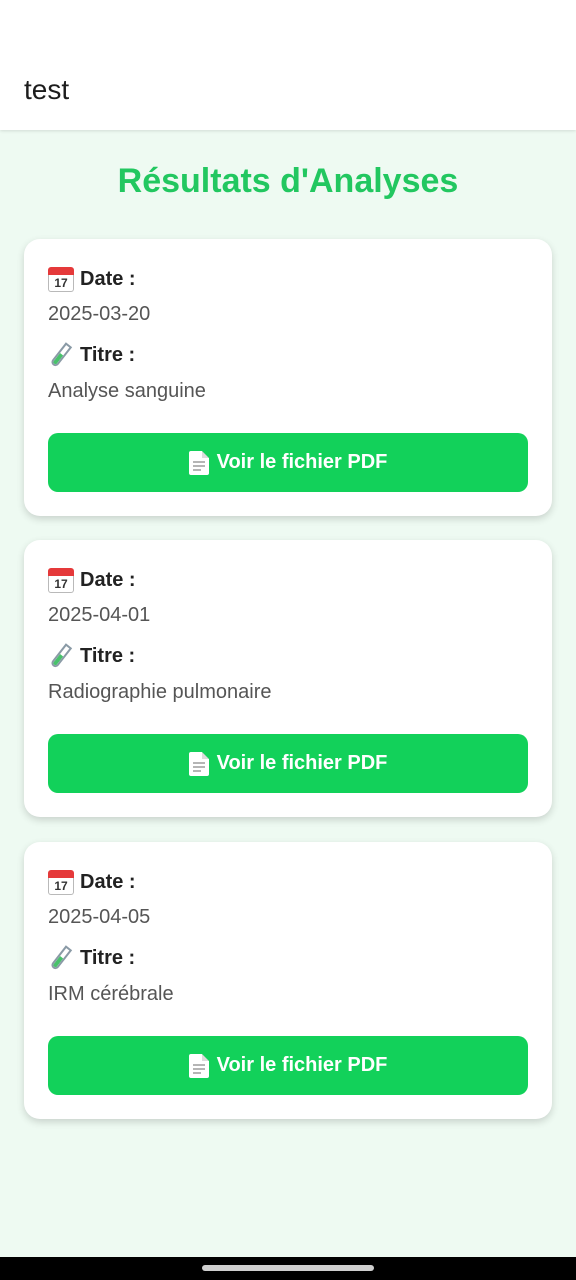 This screenshot has height=1280, width=576. Describe the element at coordinates (288, 65) in the screenshot. I see `app-bar: test` at that location.